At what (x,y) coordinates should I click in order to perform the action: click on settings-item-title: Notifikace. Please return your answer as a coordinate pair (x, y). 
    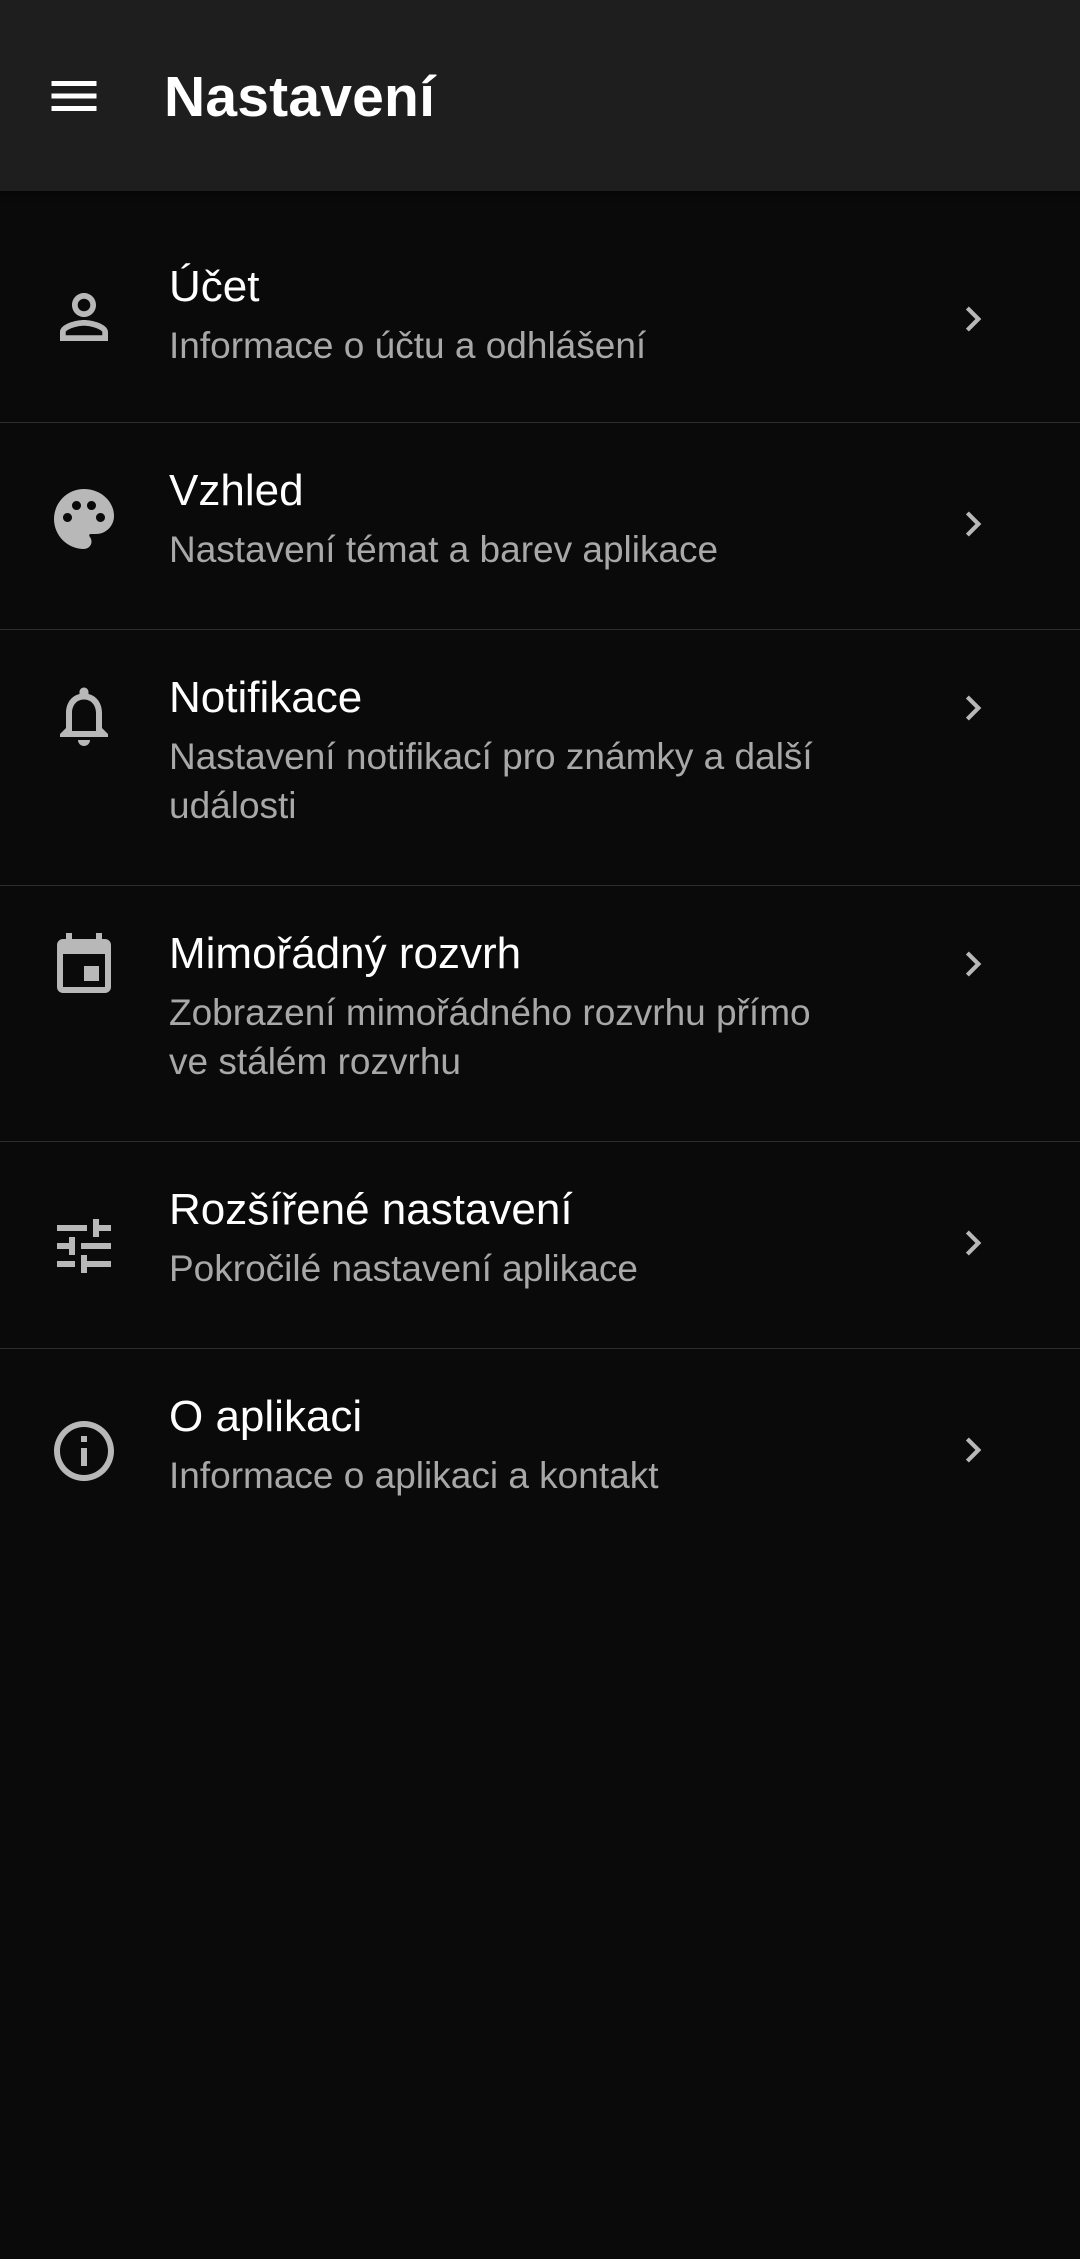
    Looking at the image, I should click on (266, 697).